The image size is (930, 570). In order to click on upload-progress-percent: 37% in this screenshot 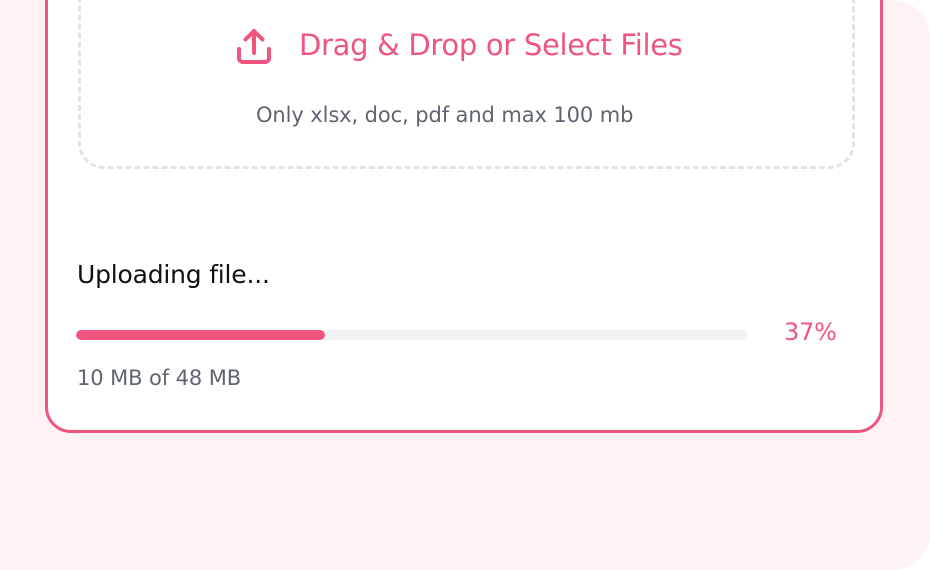, I will do `click(810, 332)`.